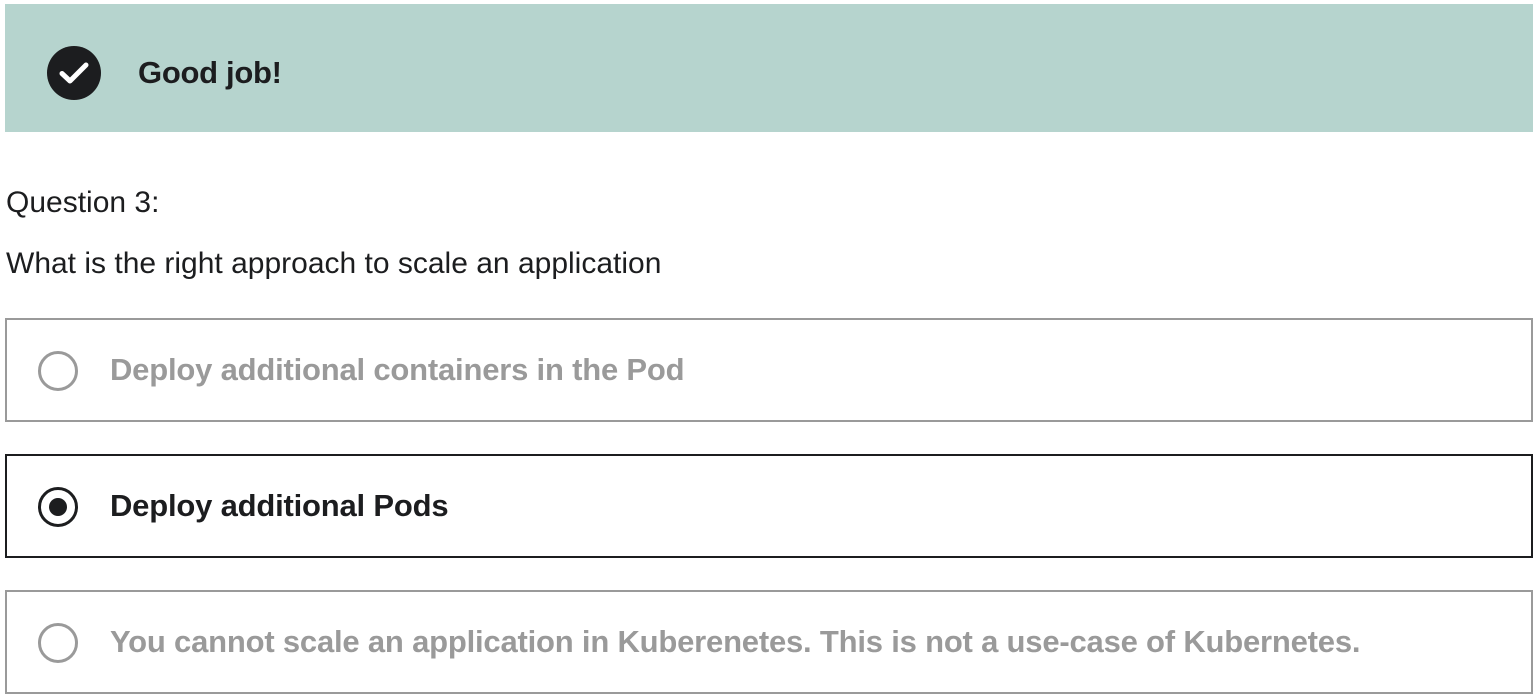  Describe the element at coordinates (58, 507) in the screenshot. I see `radio-button-checked` at that location.